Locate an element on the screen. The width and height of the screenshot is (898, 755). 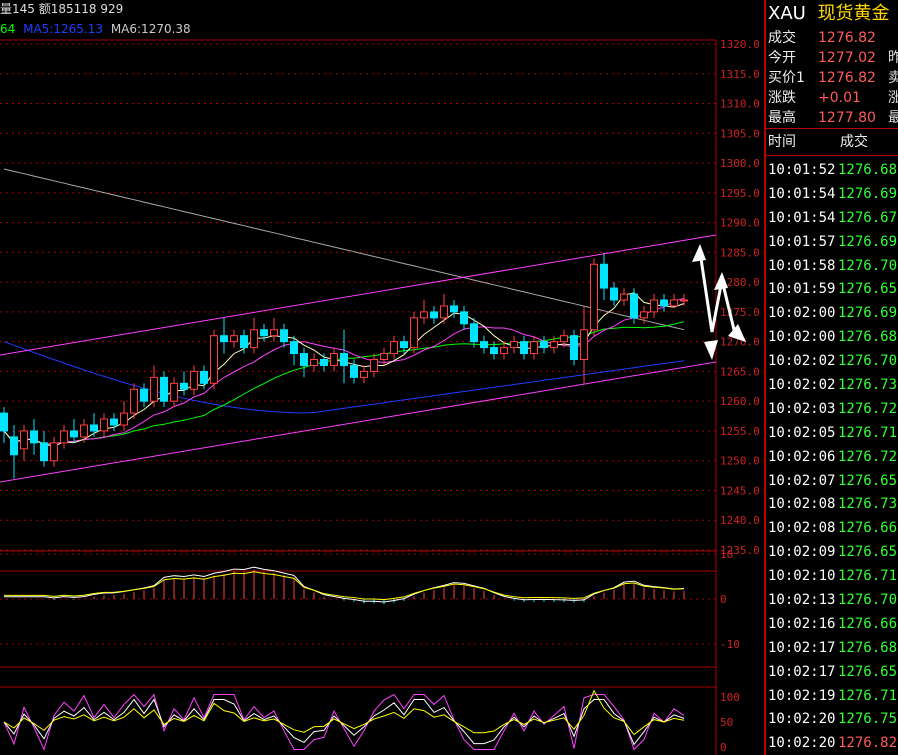
price-axis-label: 1255.0 is located at coordinates (740, 431).